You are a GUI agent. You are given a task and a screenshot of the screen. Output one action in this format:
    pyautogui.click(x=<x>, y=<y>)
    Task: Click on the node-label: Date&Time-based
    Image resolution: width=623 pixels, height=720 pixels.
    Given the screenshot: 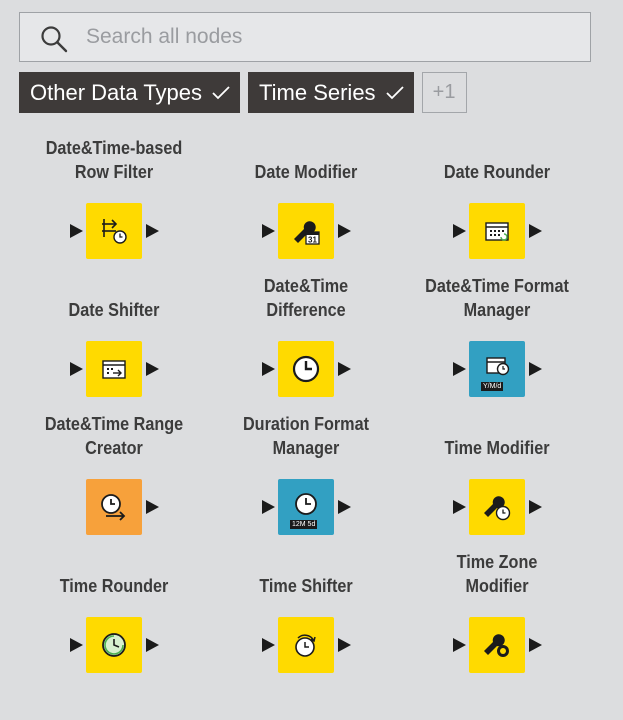 What is the action you would take?
    pyautogui.click(x=114, y=148)
    